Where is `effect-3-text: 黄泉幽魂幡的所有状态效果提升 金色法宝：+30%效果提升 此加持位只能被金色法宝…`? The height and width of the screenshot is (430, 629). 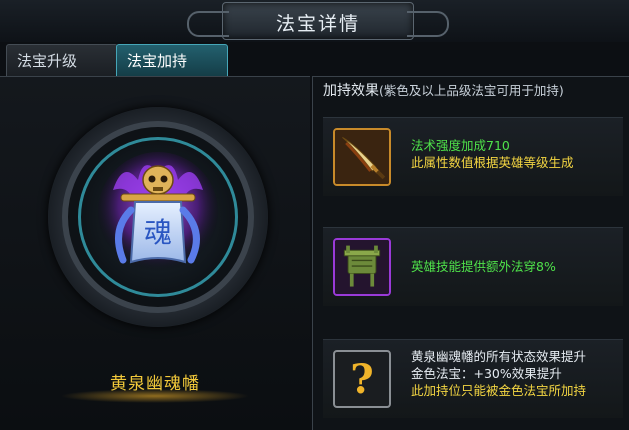 effect-3-text: 黄泉幽魂幡的所有状态效果提升 金色法宝：+30%效果提升 此加持位只能被金色法宝… is located at coordinates (498, 373).